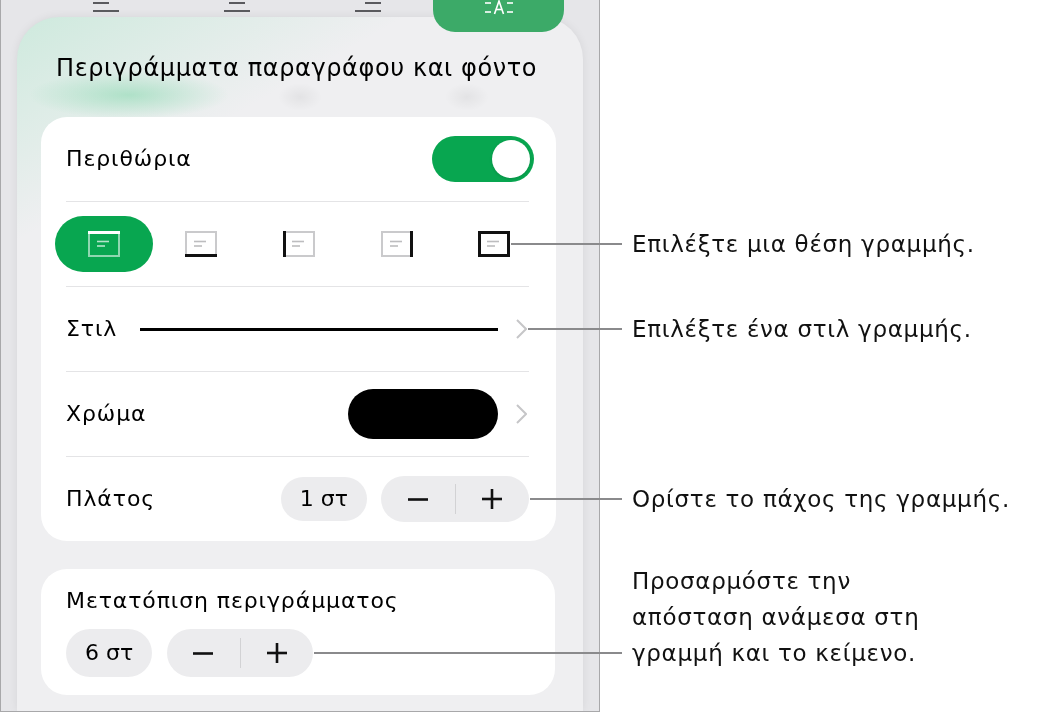 The height and width of the screenshot is (713, 1037). Describe the element at coordinates (201, 244) in the screenshot. I see `bottom-border-icon` at that location.